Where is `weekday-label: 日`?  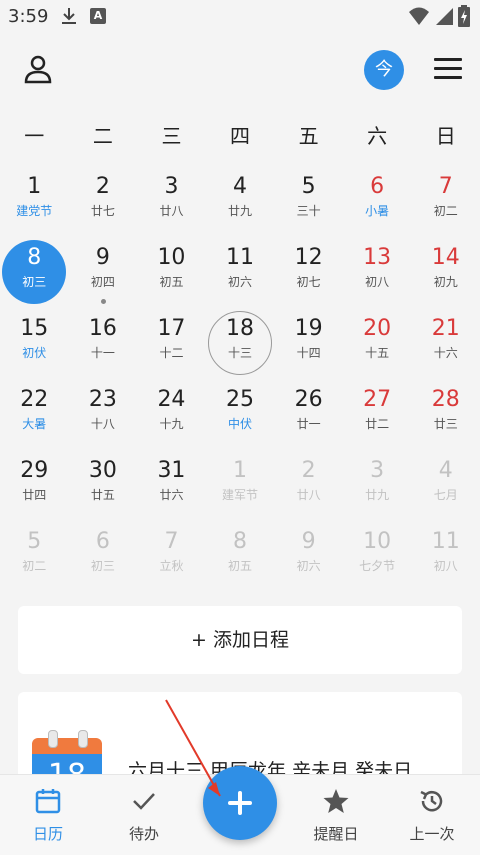 weekday-label: 日 is located at coordinates (445, 136).